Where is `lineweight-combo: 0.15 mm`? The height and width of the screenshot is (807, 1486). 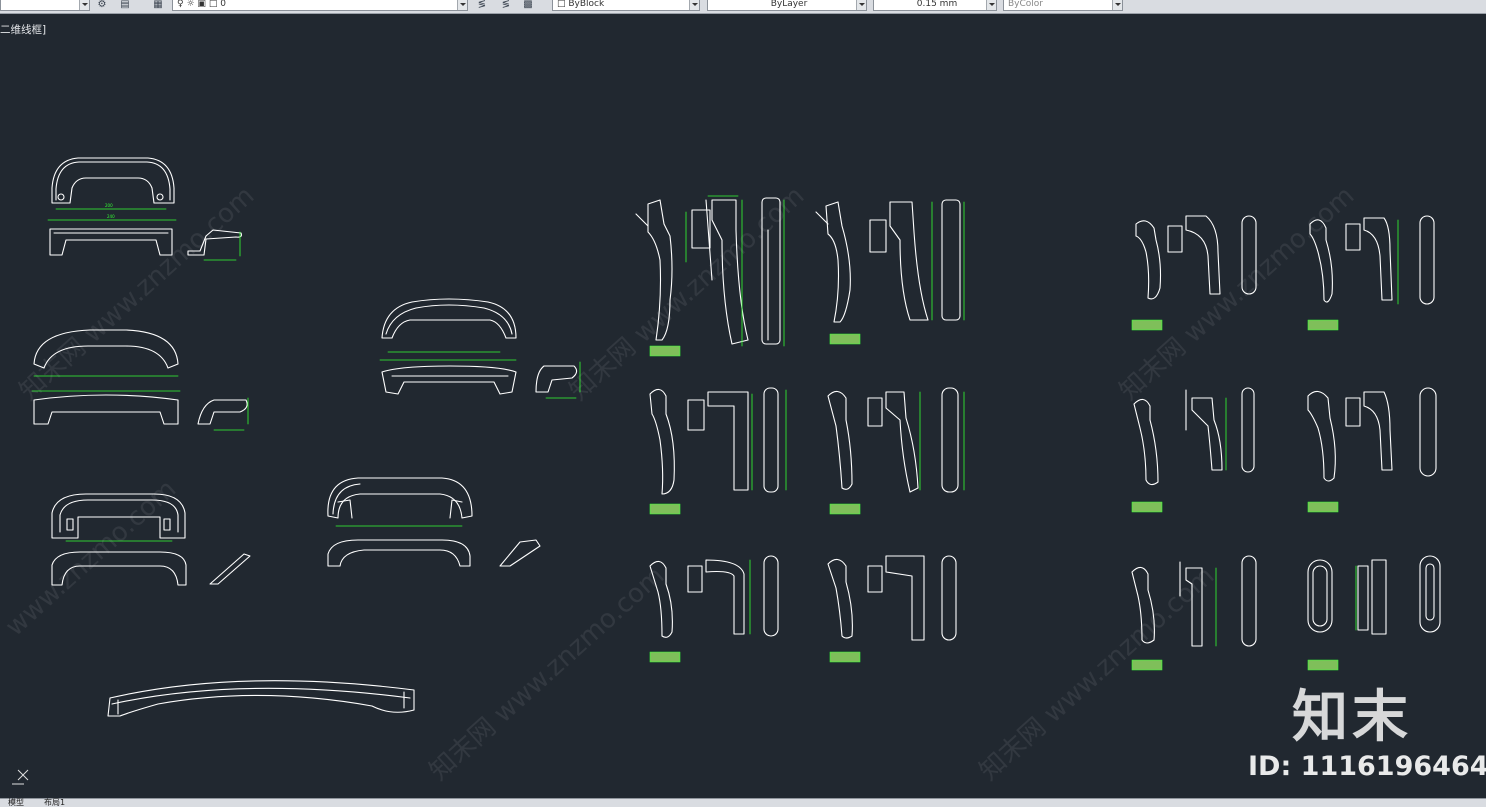 lineweight-combo: 0.15 mm is located at coordinates (935, 5).